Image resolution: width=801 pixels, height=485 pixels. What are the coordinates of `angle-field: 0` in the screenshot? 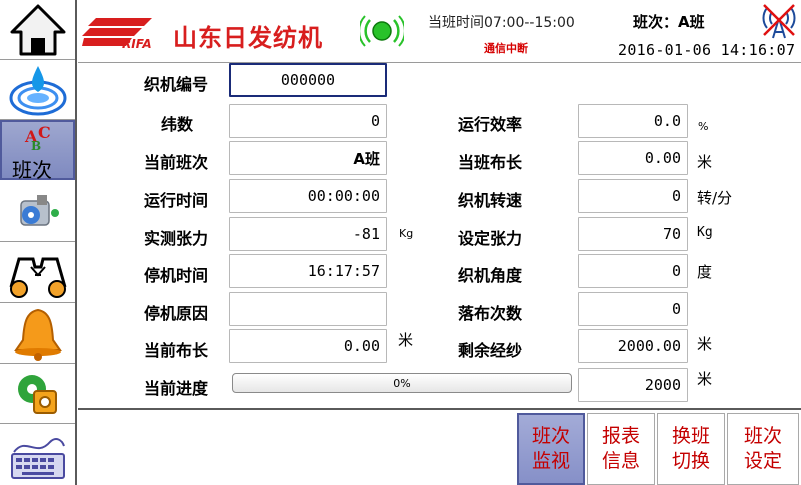 It's located at (633, 271).